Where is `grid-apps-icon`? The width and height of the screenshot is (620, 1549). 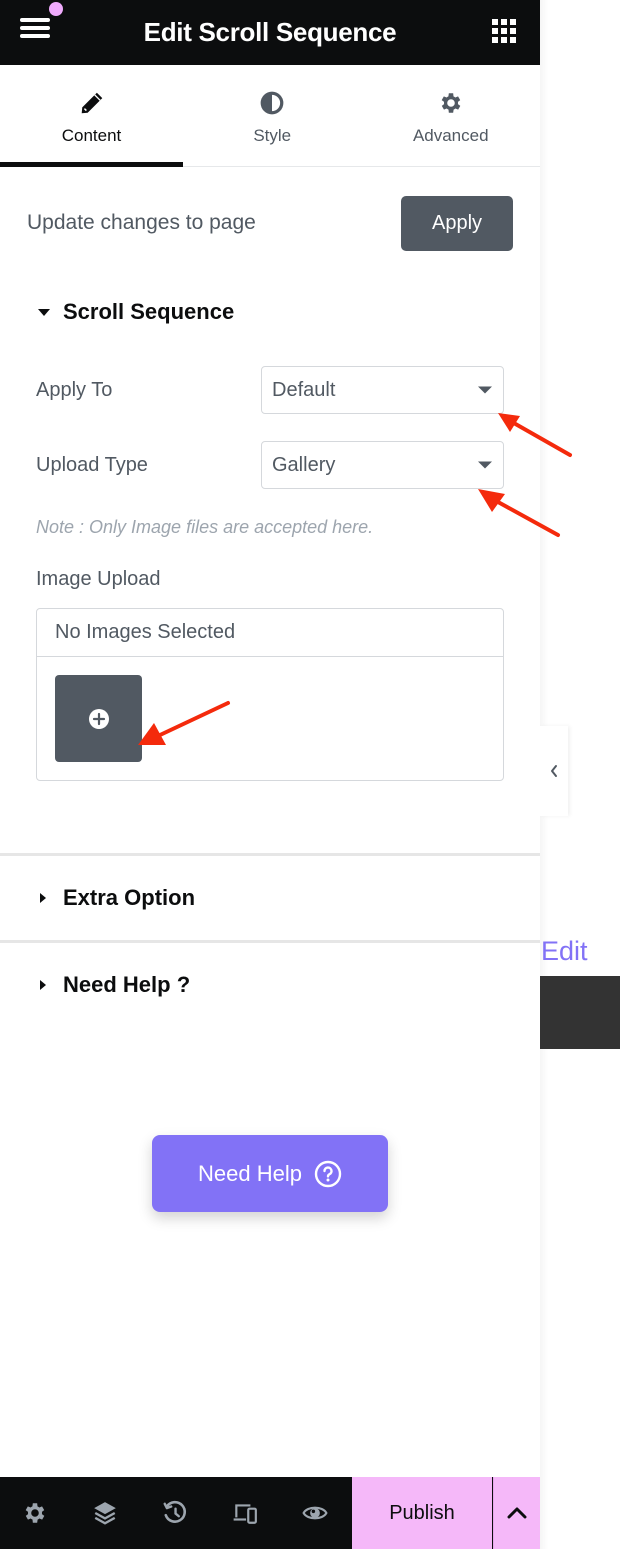 grid-apps-icon is located at coordinates (504, 31).